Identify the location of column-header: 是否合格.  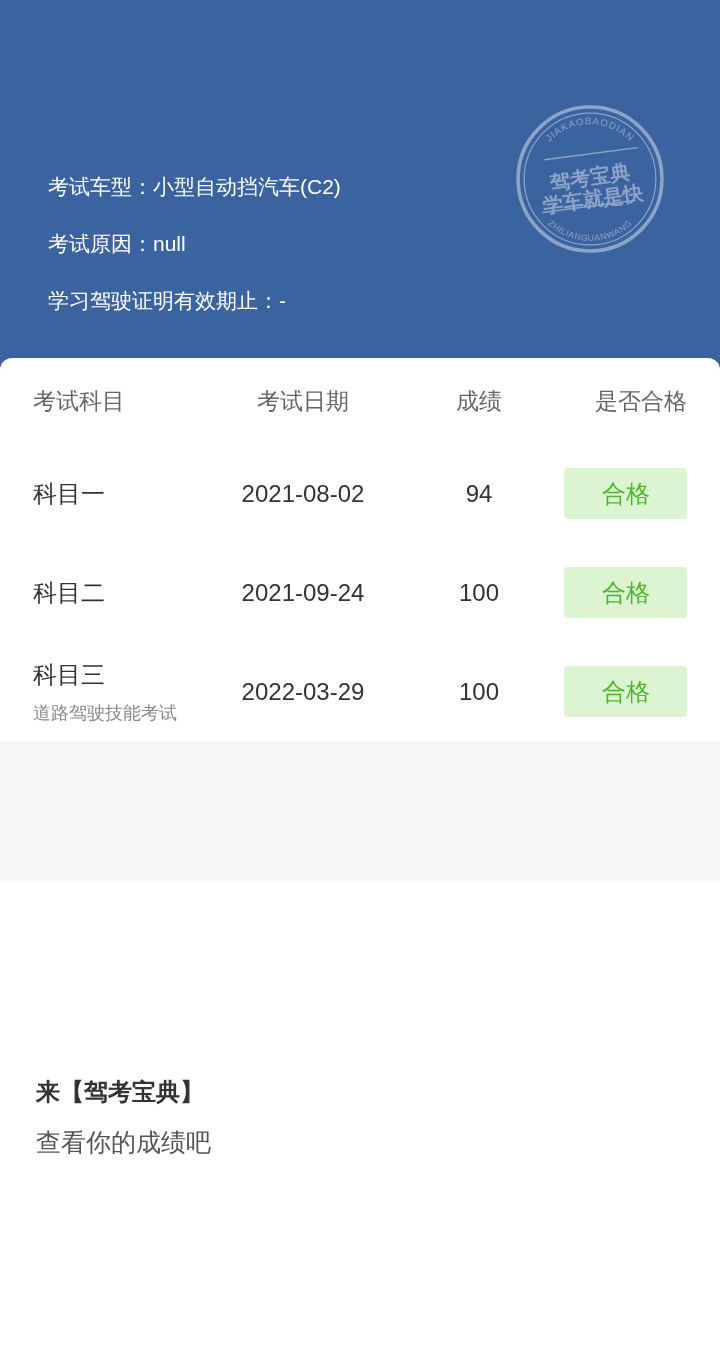
(641, 401).